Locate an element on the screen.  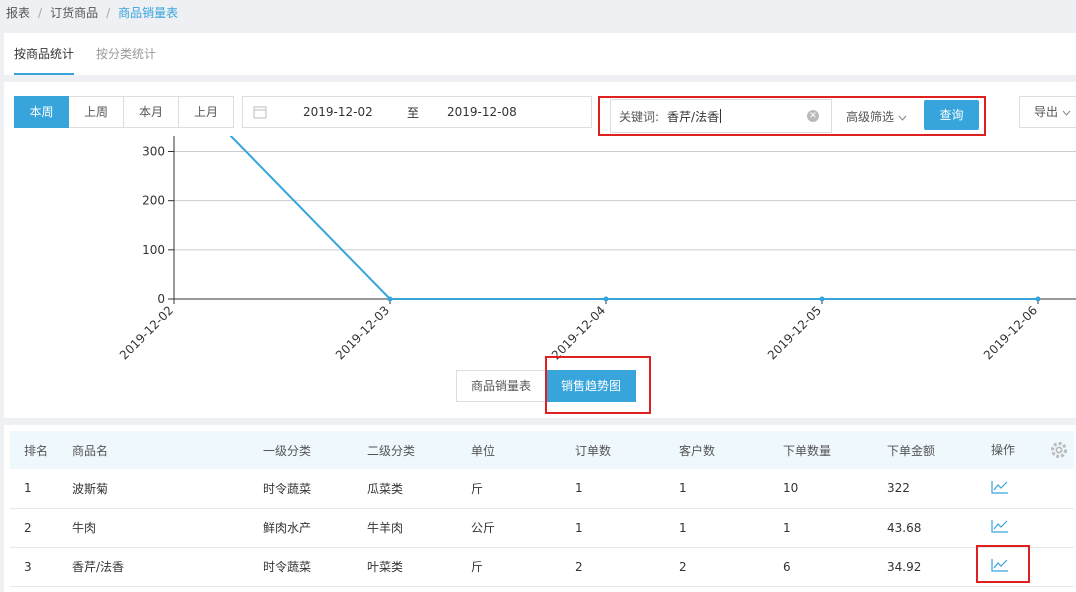
x-tick-label: 2019-12-03 is located at coordinates (362, 332).